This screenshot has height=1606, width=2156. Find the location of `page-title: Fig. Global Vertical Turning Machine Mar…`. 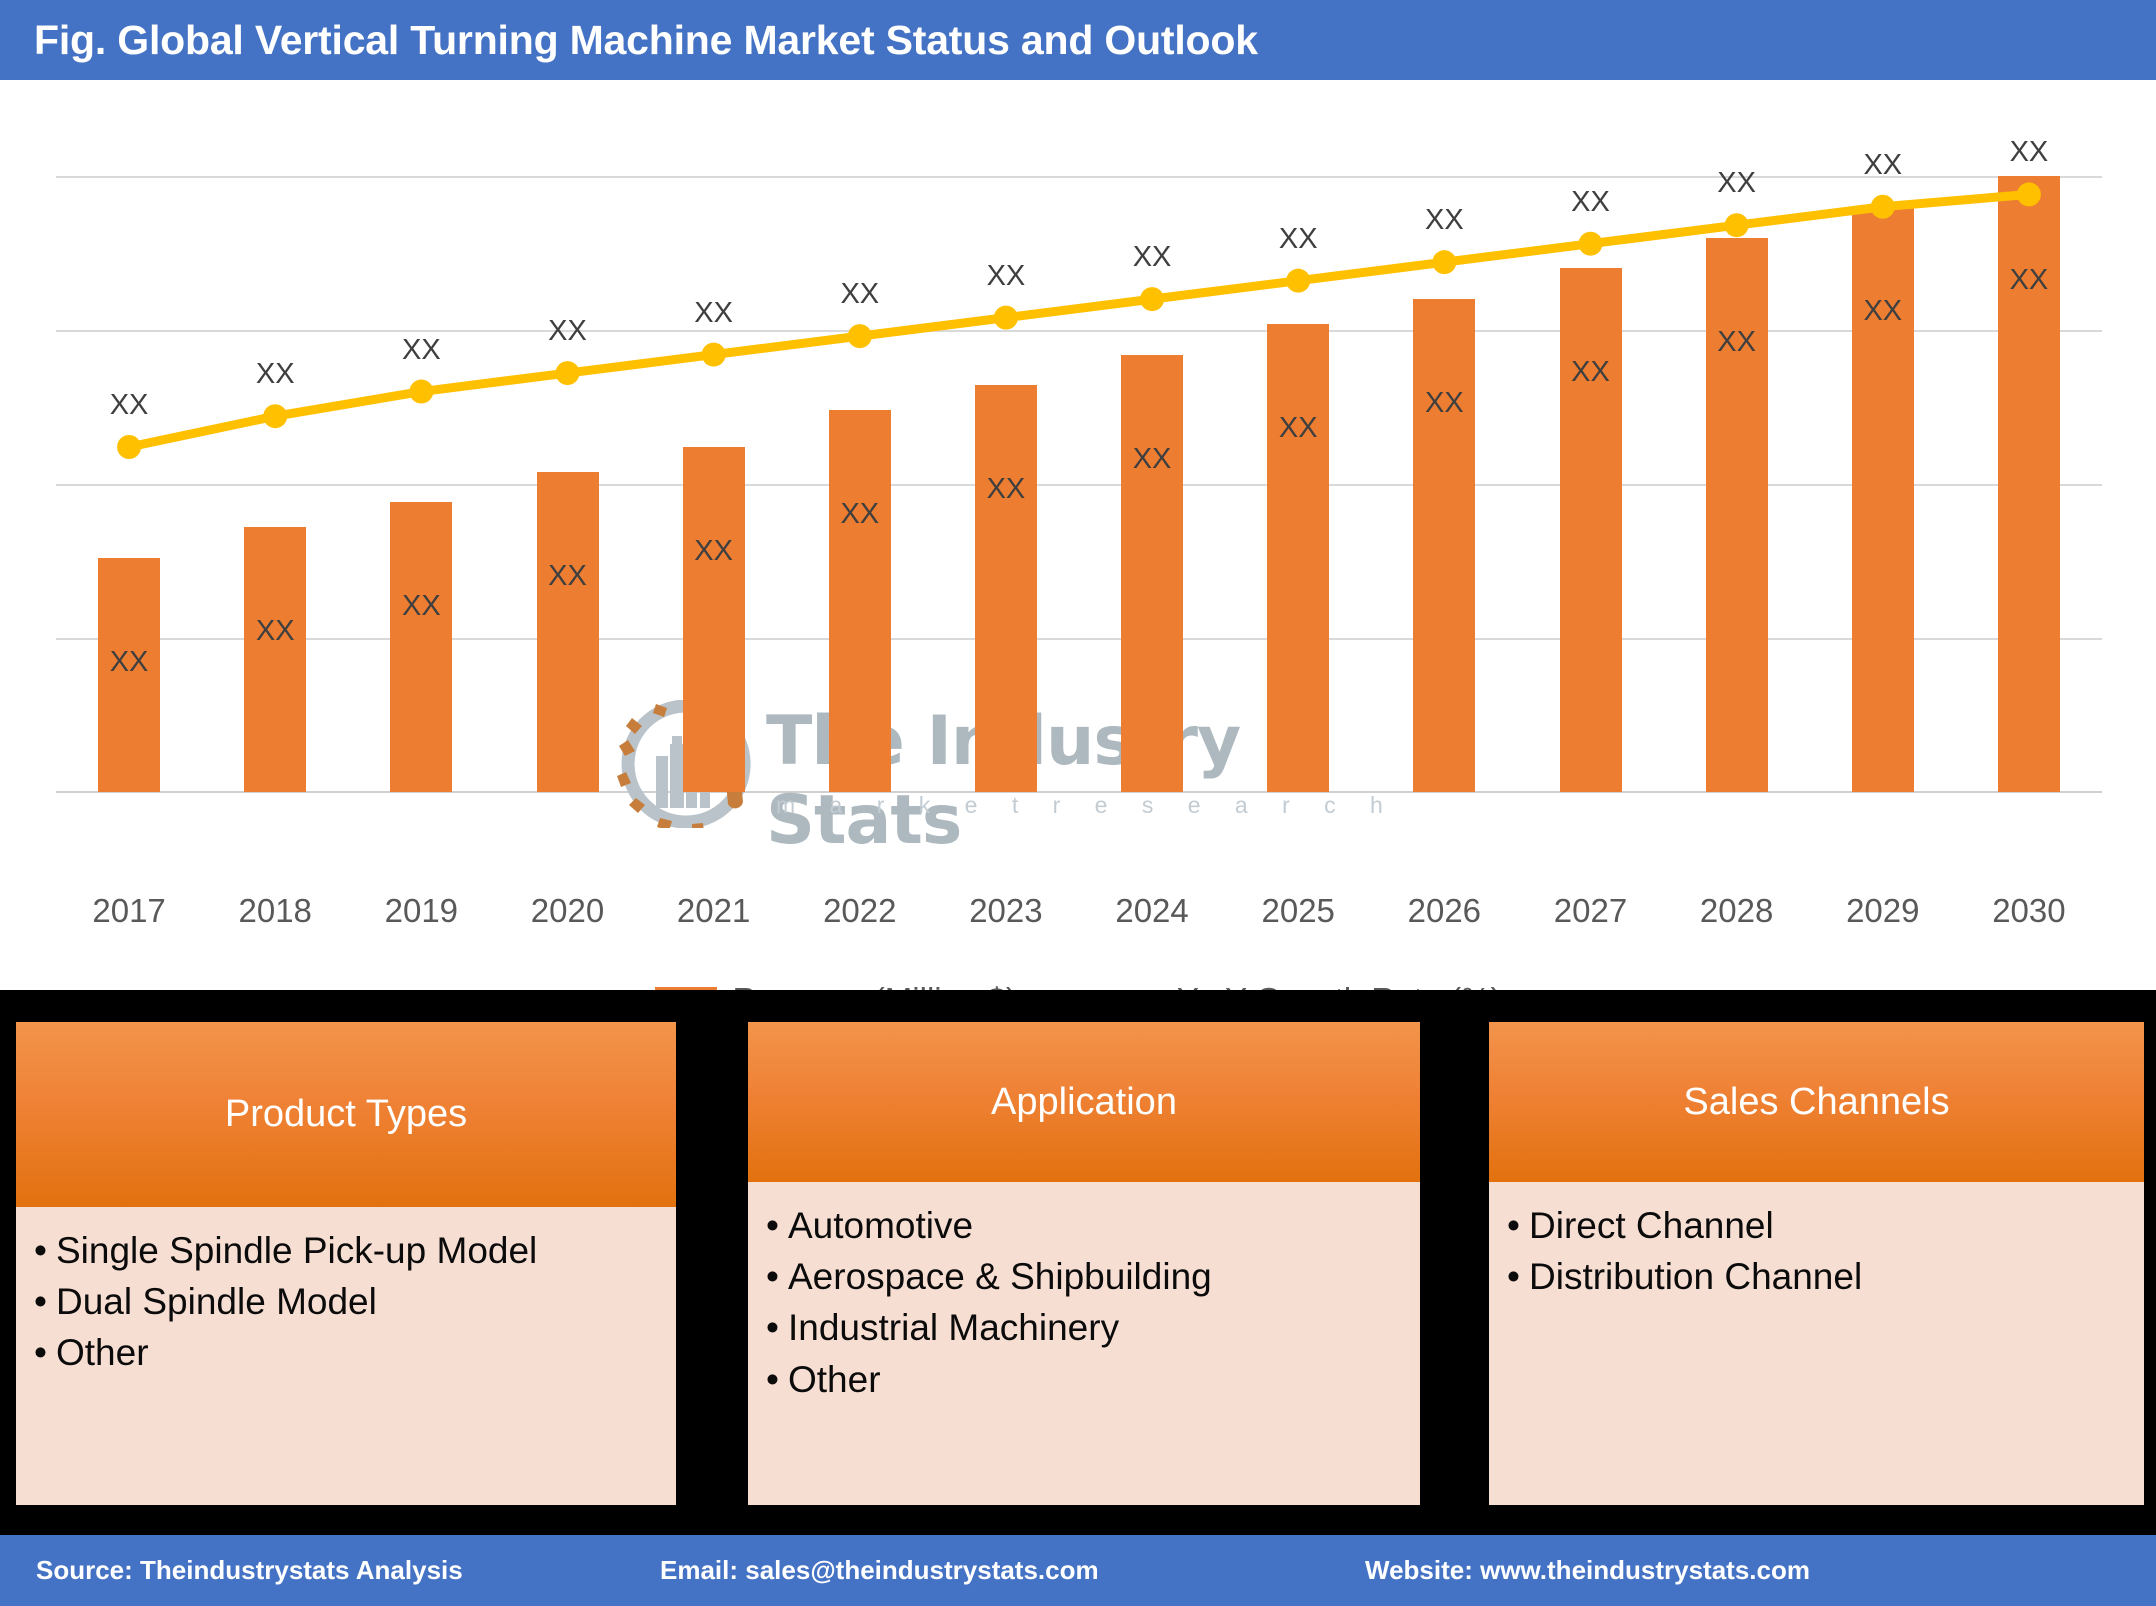

page-title: Fig. Global Vertical Turning Machine Mar… is located at coordinates (646, 39).